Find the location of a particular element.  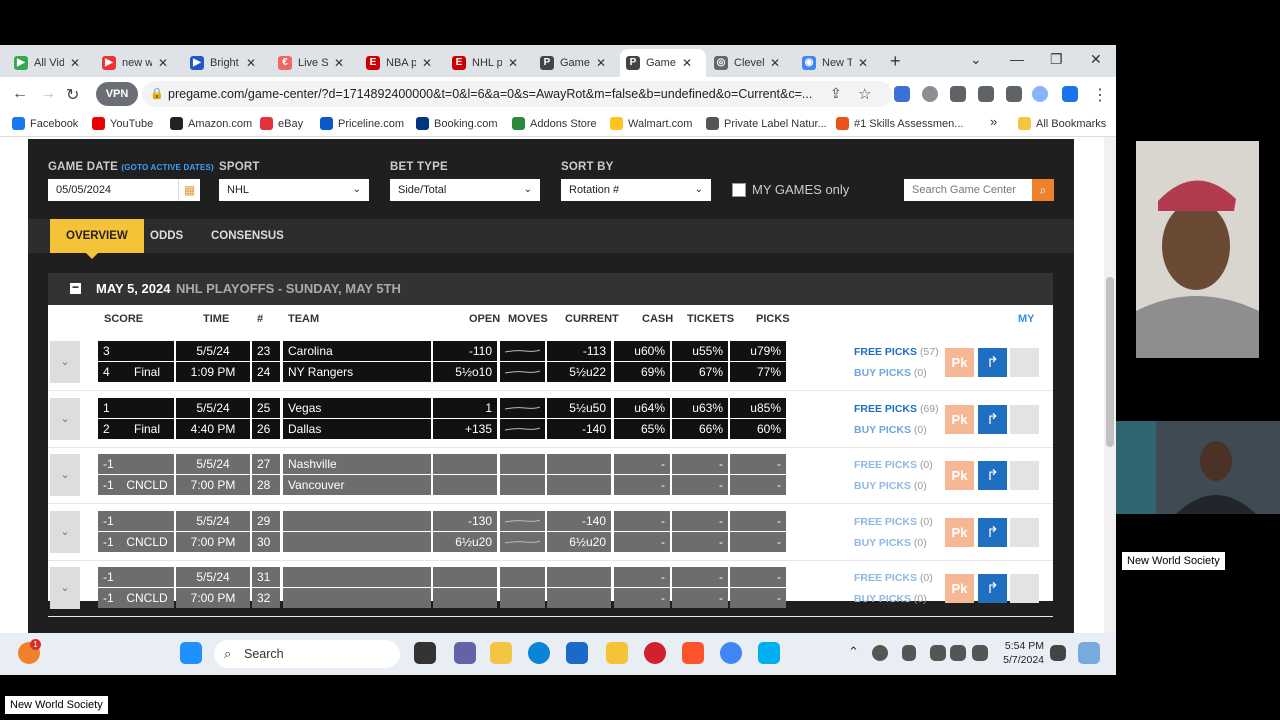

back-button: ← is located at coordinates (20, 94).